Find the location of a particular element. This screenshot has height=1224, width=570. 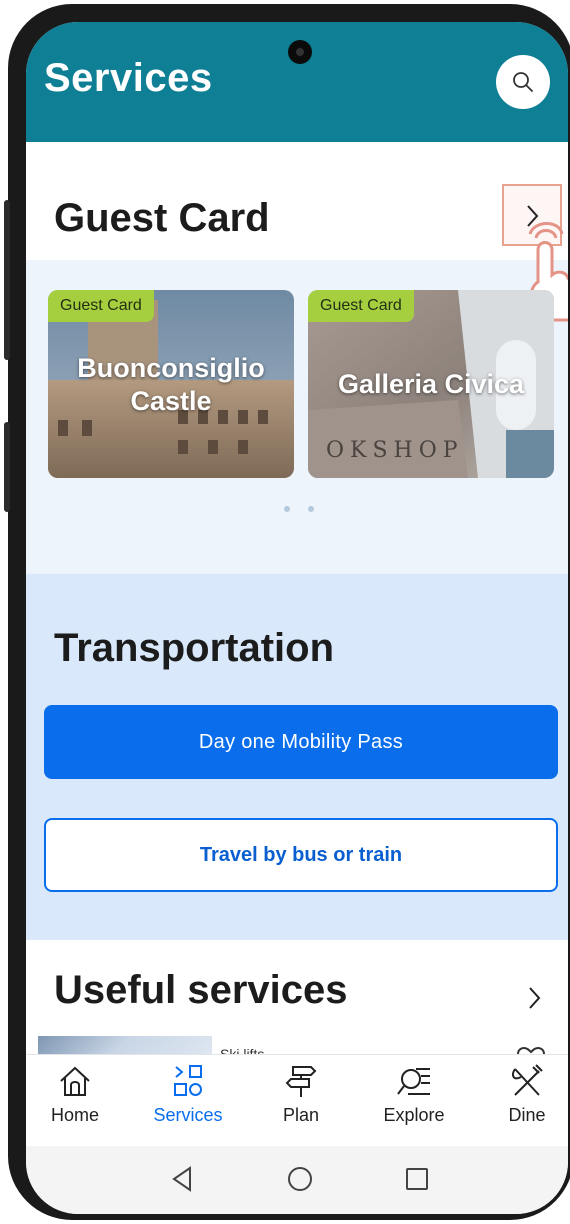

search-icon is located at coordinates (523, 82).